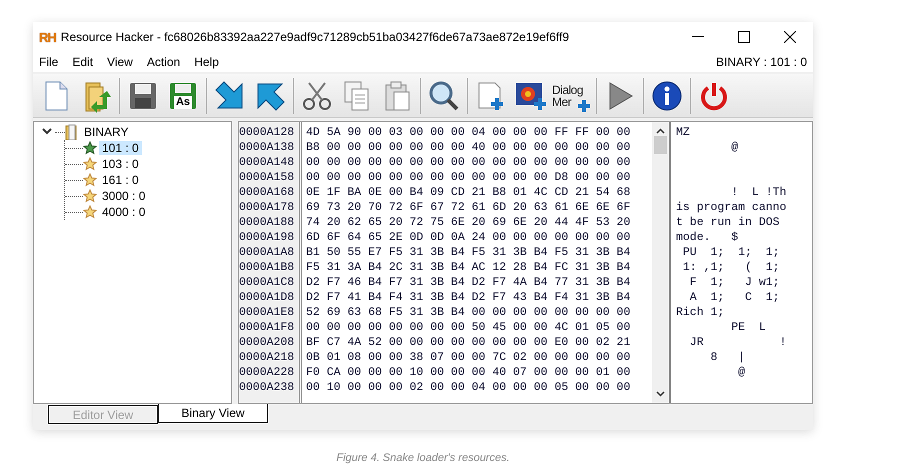 This screenshot has width=916, height=474. Describe the element at coordinates (47, 132) in the screenshot. I see `chevron-icon` at that location.